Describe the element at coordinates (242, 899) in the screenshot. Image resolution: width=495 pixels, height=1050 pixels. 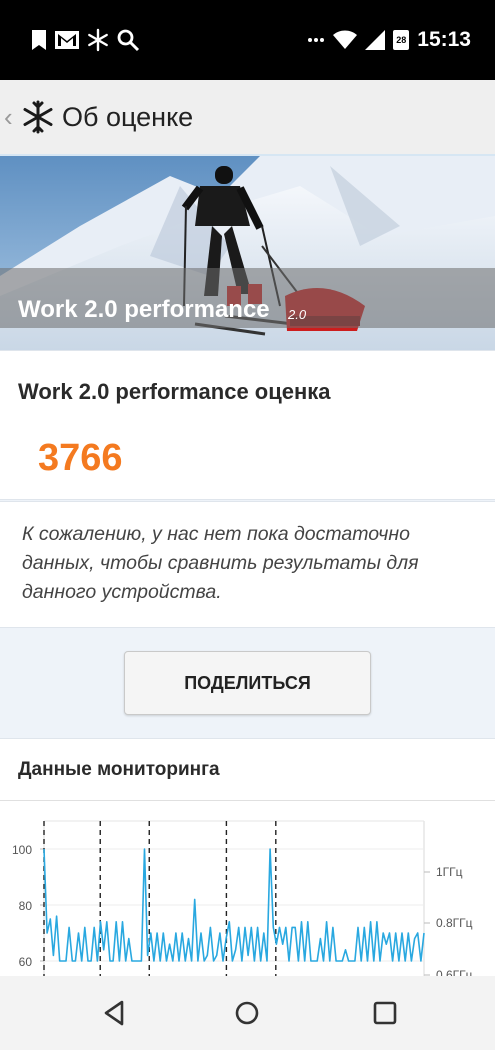
I see `monitoring-chart: 10080601ГГц0.8ГГц0.6ГГц` at that location.